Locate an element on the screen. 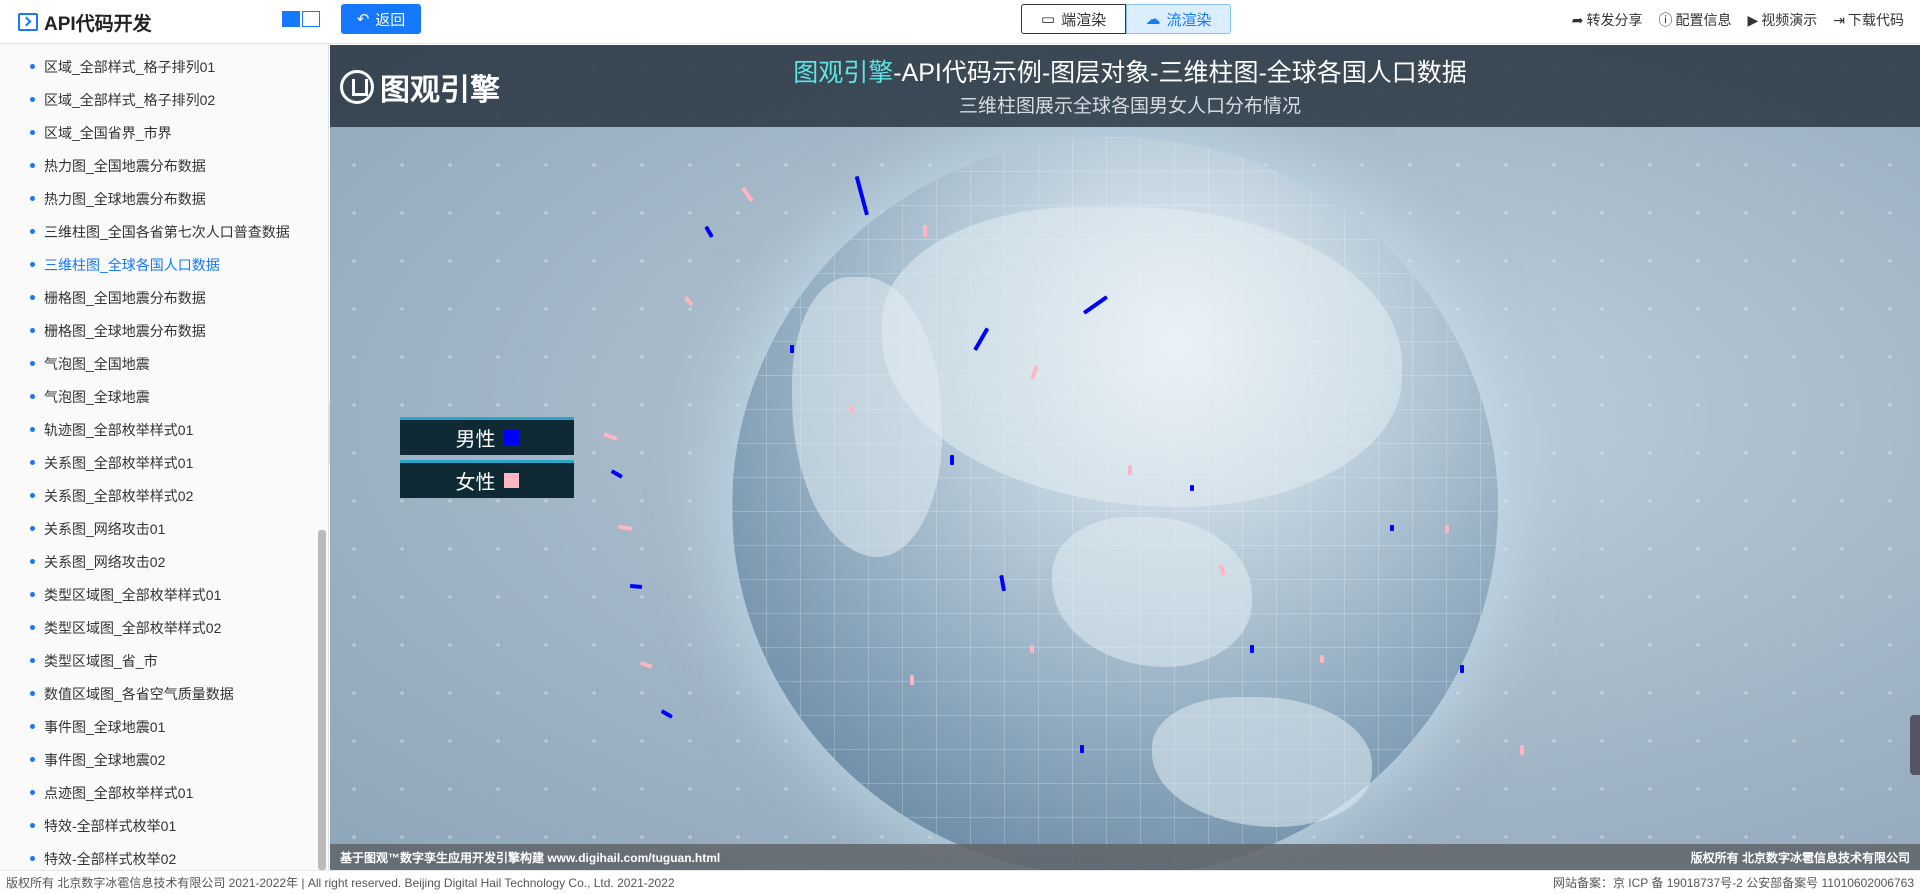  side-panel-handle is located at coordinates (1915, 745).